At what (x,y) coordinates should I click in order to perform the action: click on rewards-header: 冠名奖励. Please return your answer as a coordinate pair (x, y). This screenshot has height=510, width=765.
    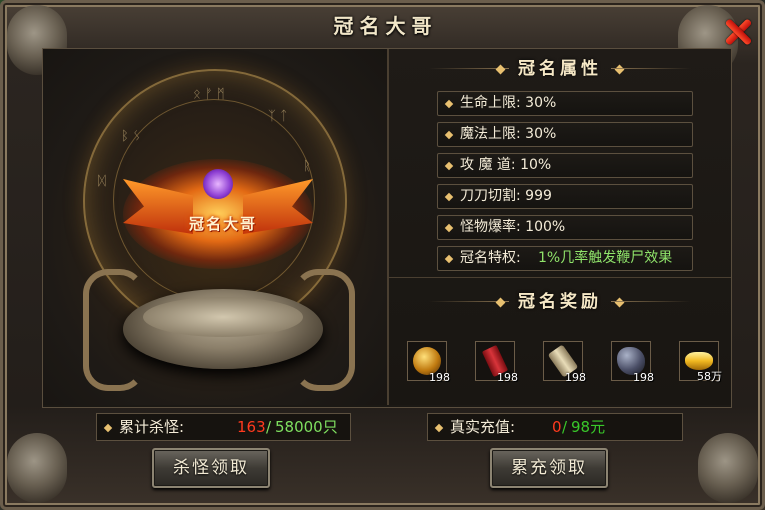
    Looking at the image, I should click on (560, 302).